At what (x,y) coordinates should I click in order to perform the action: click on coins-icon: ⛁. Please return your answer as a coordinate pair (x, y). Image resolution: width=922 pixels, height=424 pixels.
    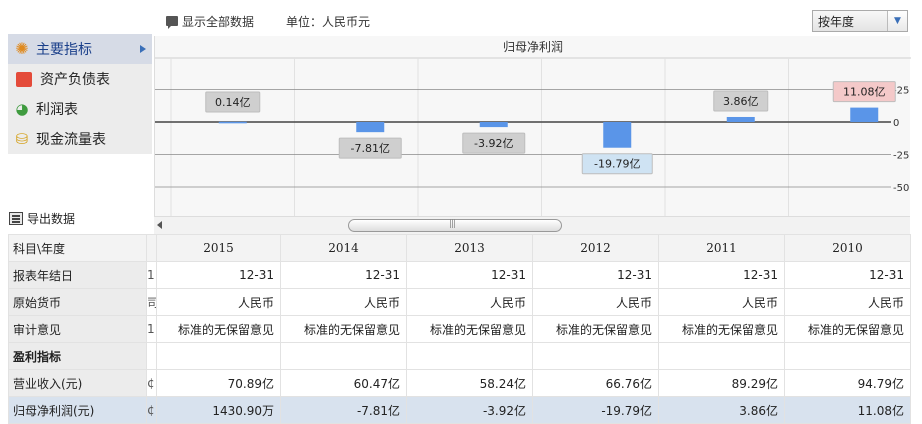
    Looking at the image, I should click on (22, 139).